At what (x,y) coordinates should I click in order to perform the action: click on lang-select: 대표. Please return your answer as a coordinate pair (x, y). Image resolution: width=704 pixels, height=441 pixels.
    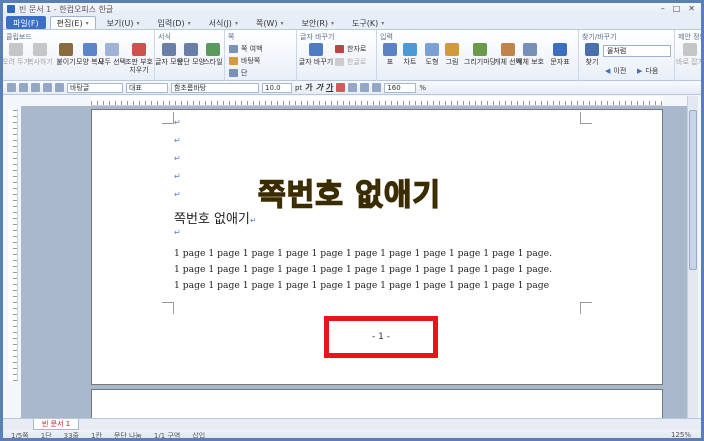
    Looking at the image, I should click on (147, 87).